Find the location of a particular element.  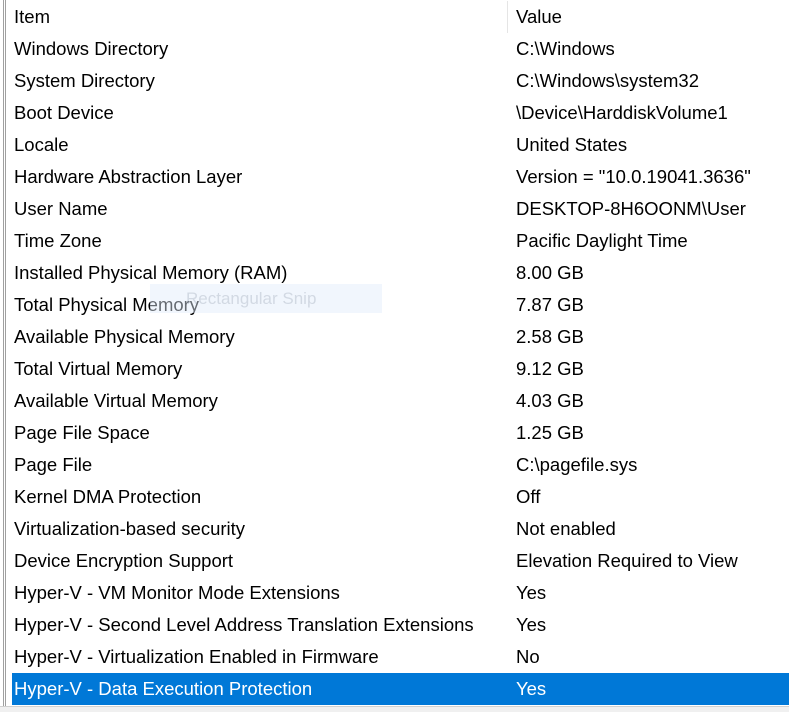

value-cell: 8.00 GB is located at coordinates (550, 272).